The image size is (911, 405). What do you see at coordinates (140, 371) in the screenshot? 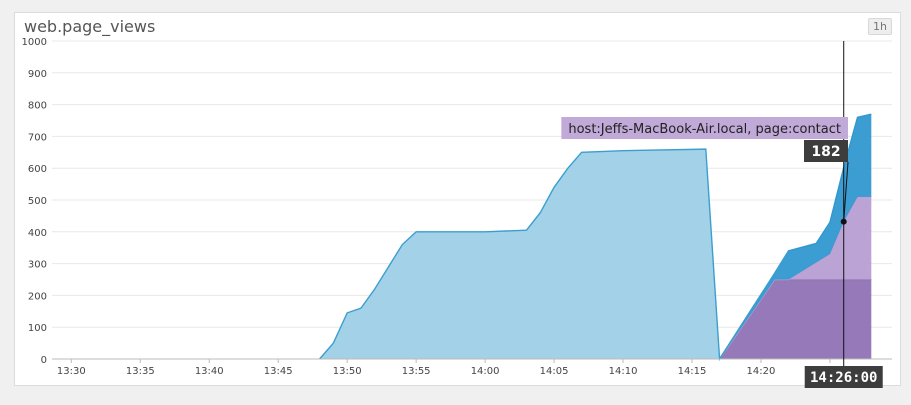
I see `x-tick-label: 13:35` at bounding box center [140, 371].